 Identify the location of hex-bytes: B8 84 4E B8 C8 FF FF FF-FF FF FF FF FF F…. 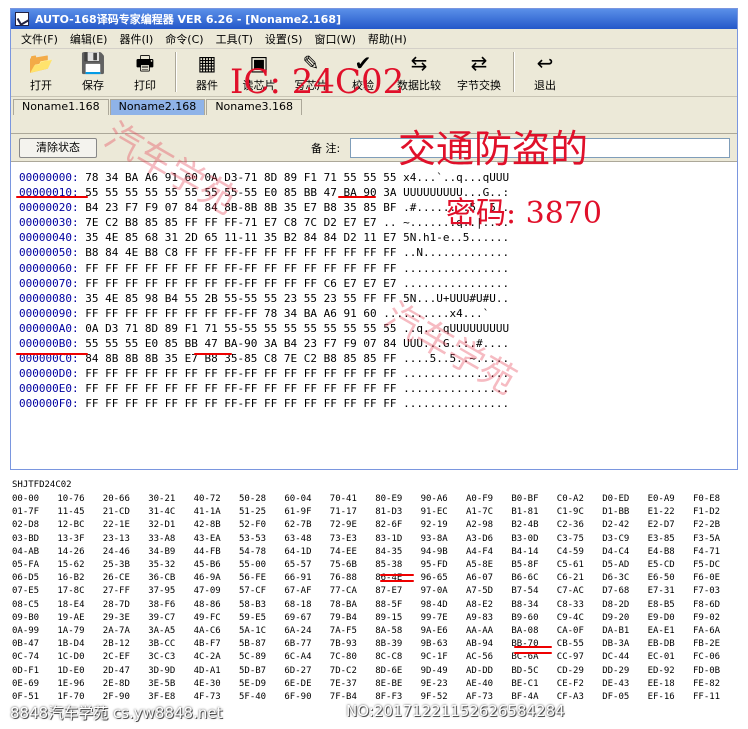
(244, 252).